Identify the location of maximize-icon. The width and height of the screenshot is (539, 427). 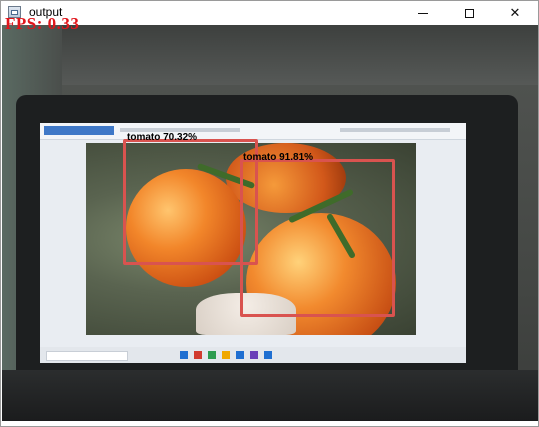
(469, 13).